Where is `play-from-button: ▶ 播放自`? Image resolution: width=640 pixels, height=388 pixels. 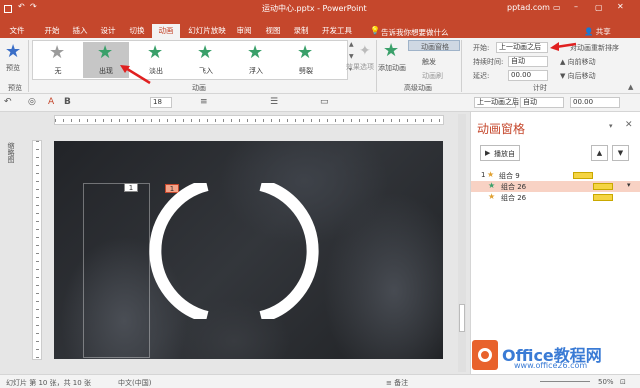 play-from-button: ▶ 播放自 is located at coordinates (500, 153).